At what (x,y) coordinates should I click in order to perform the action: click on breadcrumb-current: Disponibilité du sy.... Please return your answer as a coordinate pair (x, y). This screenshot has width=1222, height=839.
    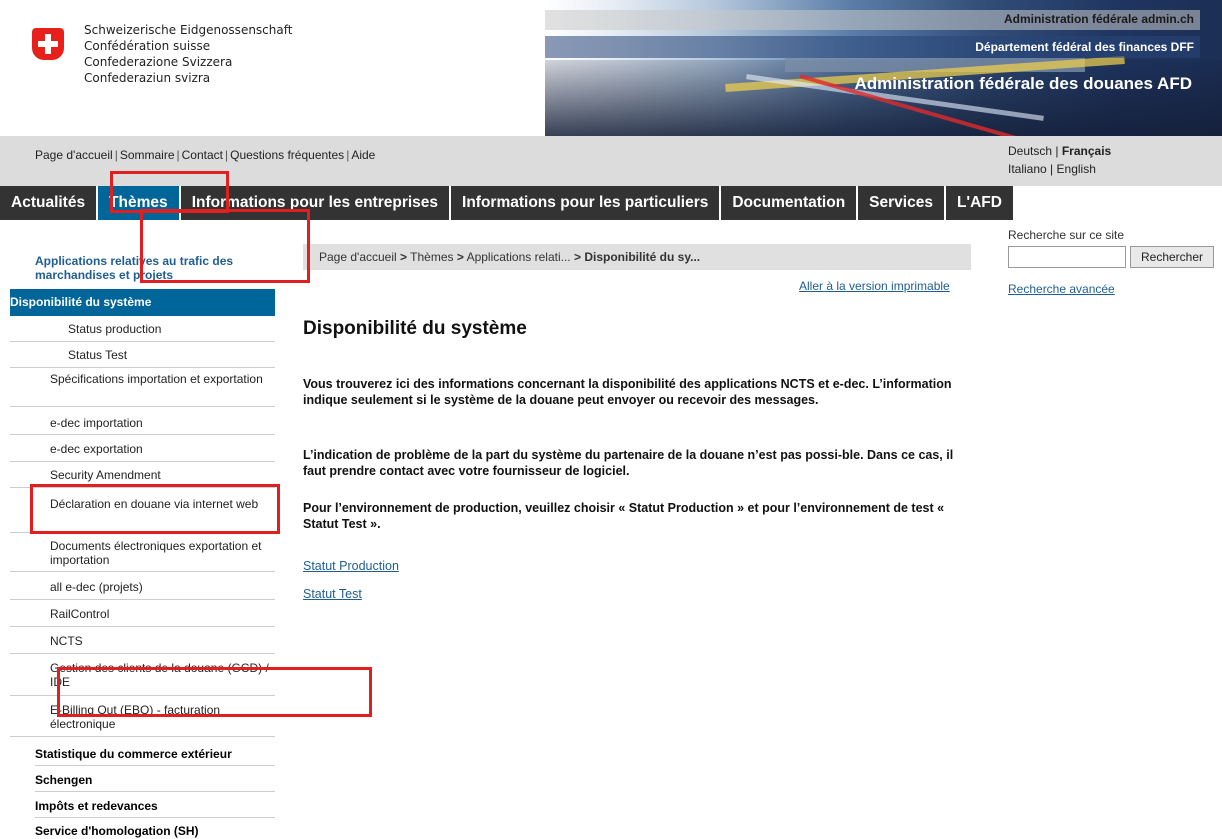
    Looking at the image, I should click on (642, 257).